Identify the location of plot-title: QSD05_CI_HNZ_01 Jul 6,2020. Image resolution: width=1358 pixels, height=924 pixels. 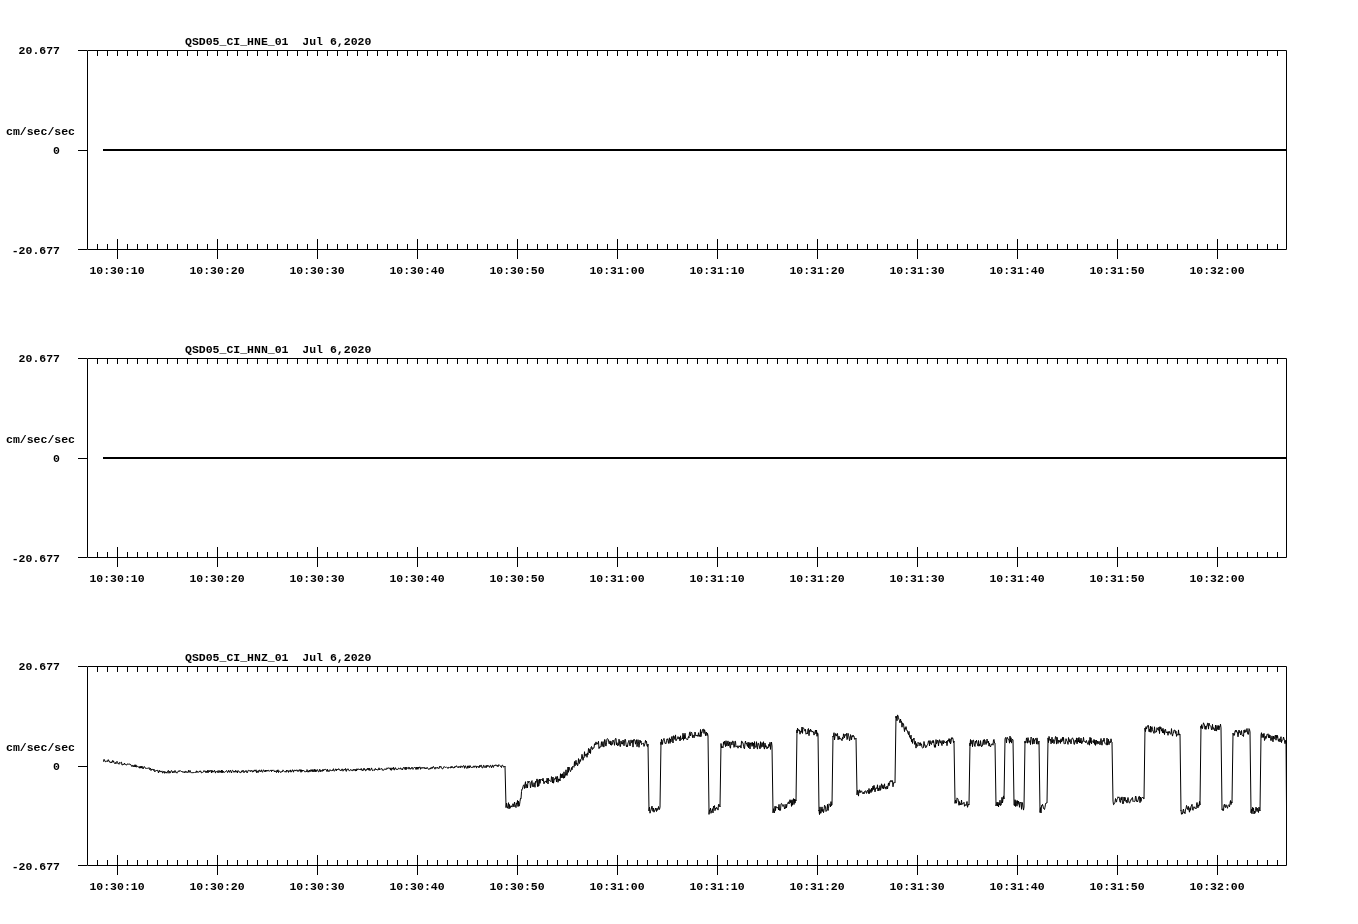
(278, 657).